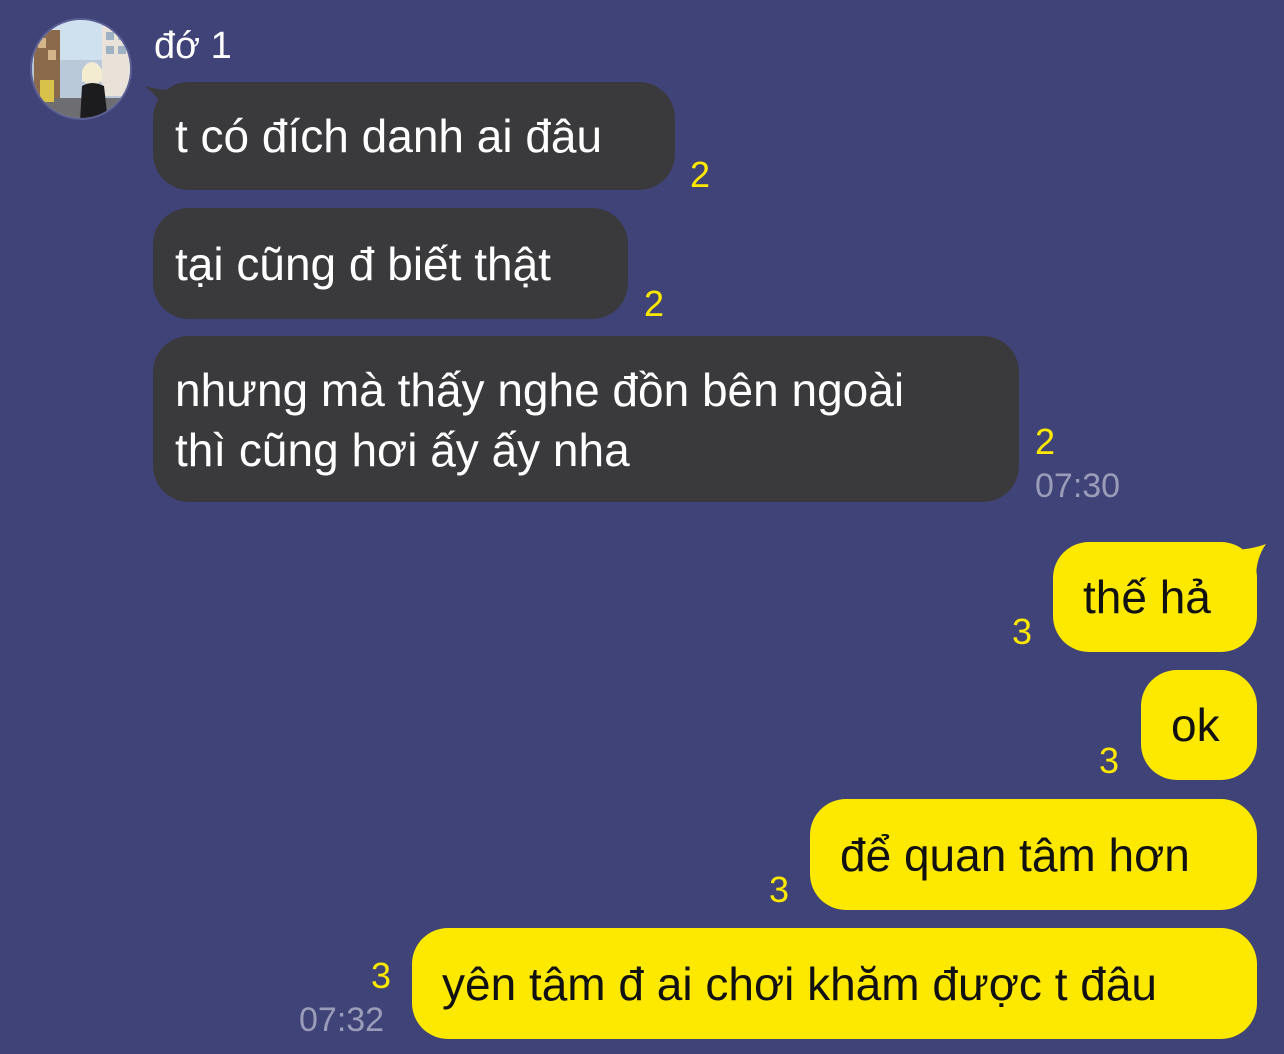 The image size is (1284, 1054). What do you see at coordinates (389, 136) in the screenshot?
I see `message-text: t có đích danh ai đâu` at bounding box center [389, 136].